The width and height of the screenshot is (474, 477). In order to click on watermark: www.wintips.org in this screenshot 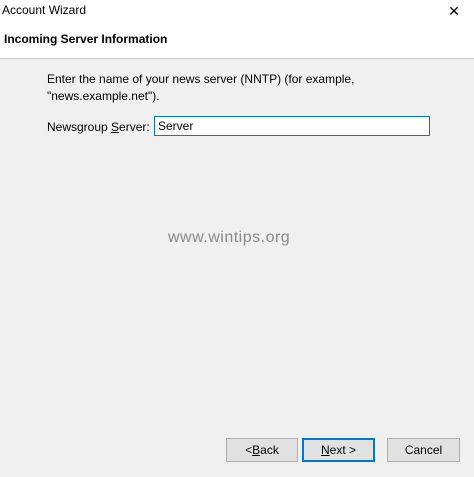, I will do `click(229, 237)`.